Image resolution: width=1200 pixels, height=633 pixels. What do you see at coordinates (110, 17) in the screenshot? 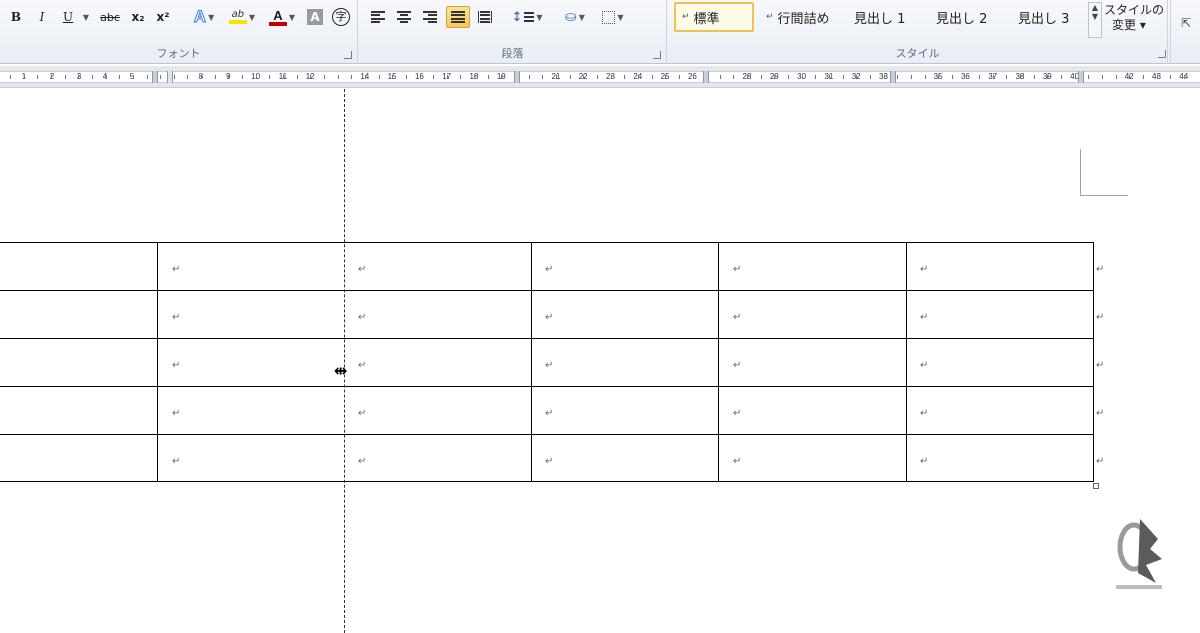
I see `strikethrough-button: abc` at bounding box center [110, 17].